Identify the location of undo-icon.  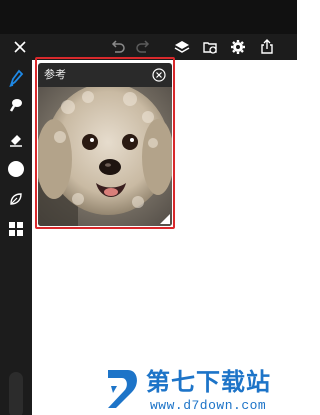
(118, 47).